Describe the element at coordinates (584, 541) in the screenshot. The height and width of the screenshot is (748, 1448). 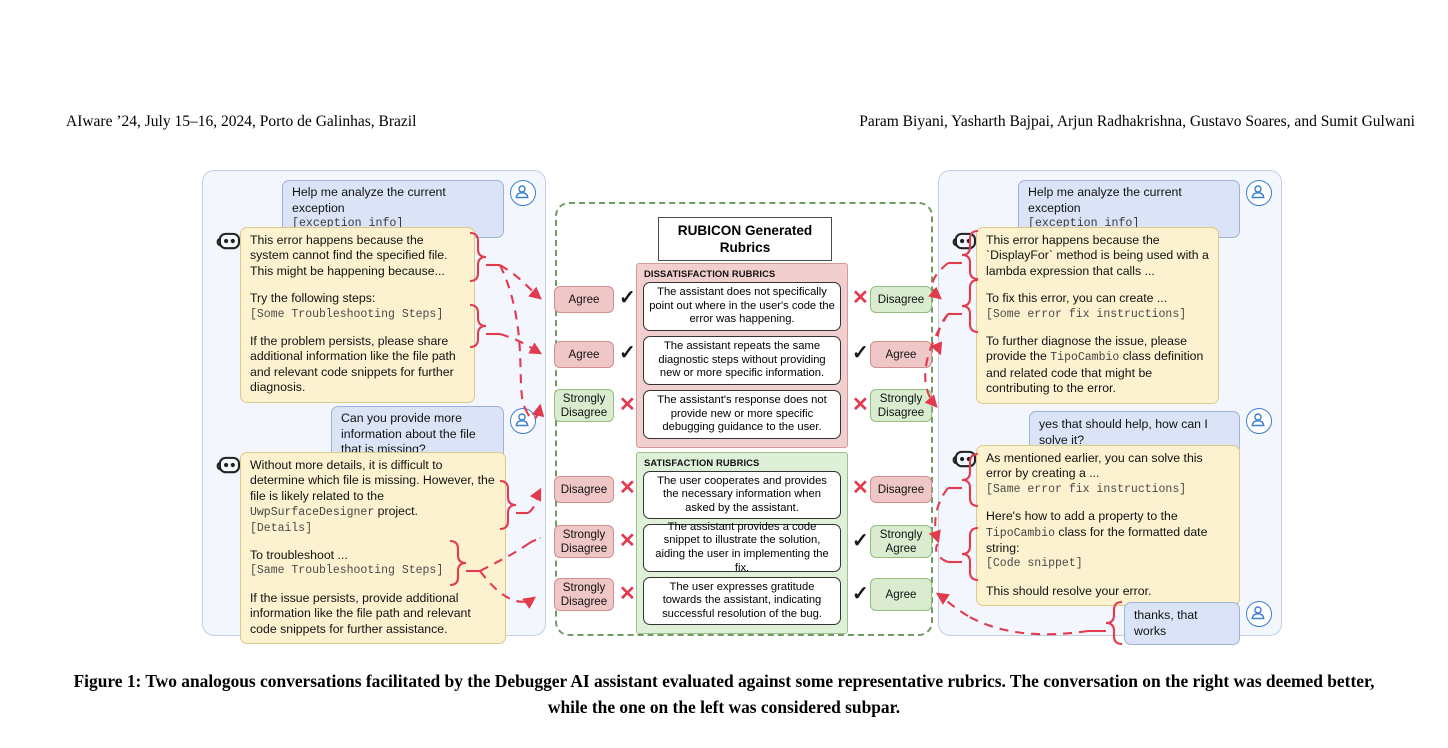
I see `left-verdict-chip-5: Strongly Disagree` at that location.